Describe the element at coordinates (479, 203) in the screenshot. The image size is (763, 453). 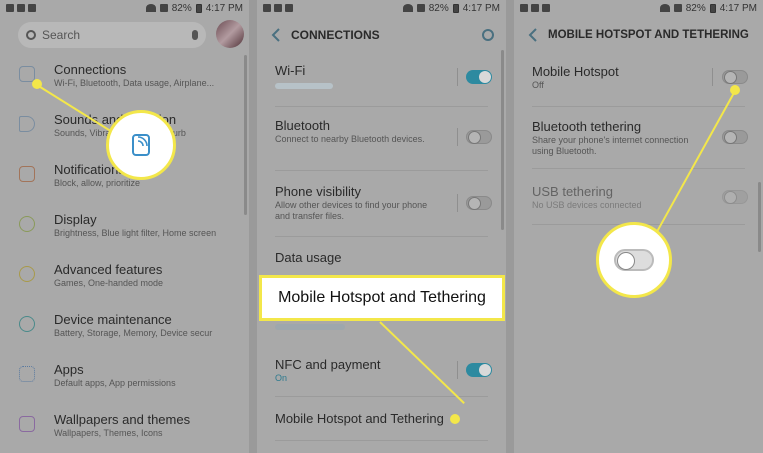
I see `phone-visibility-toggle` at that location.